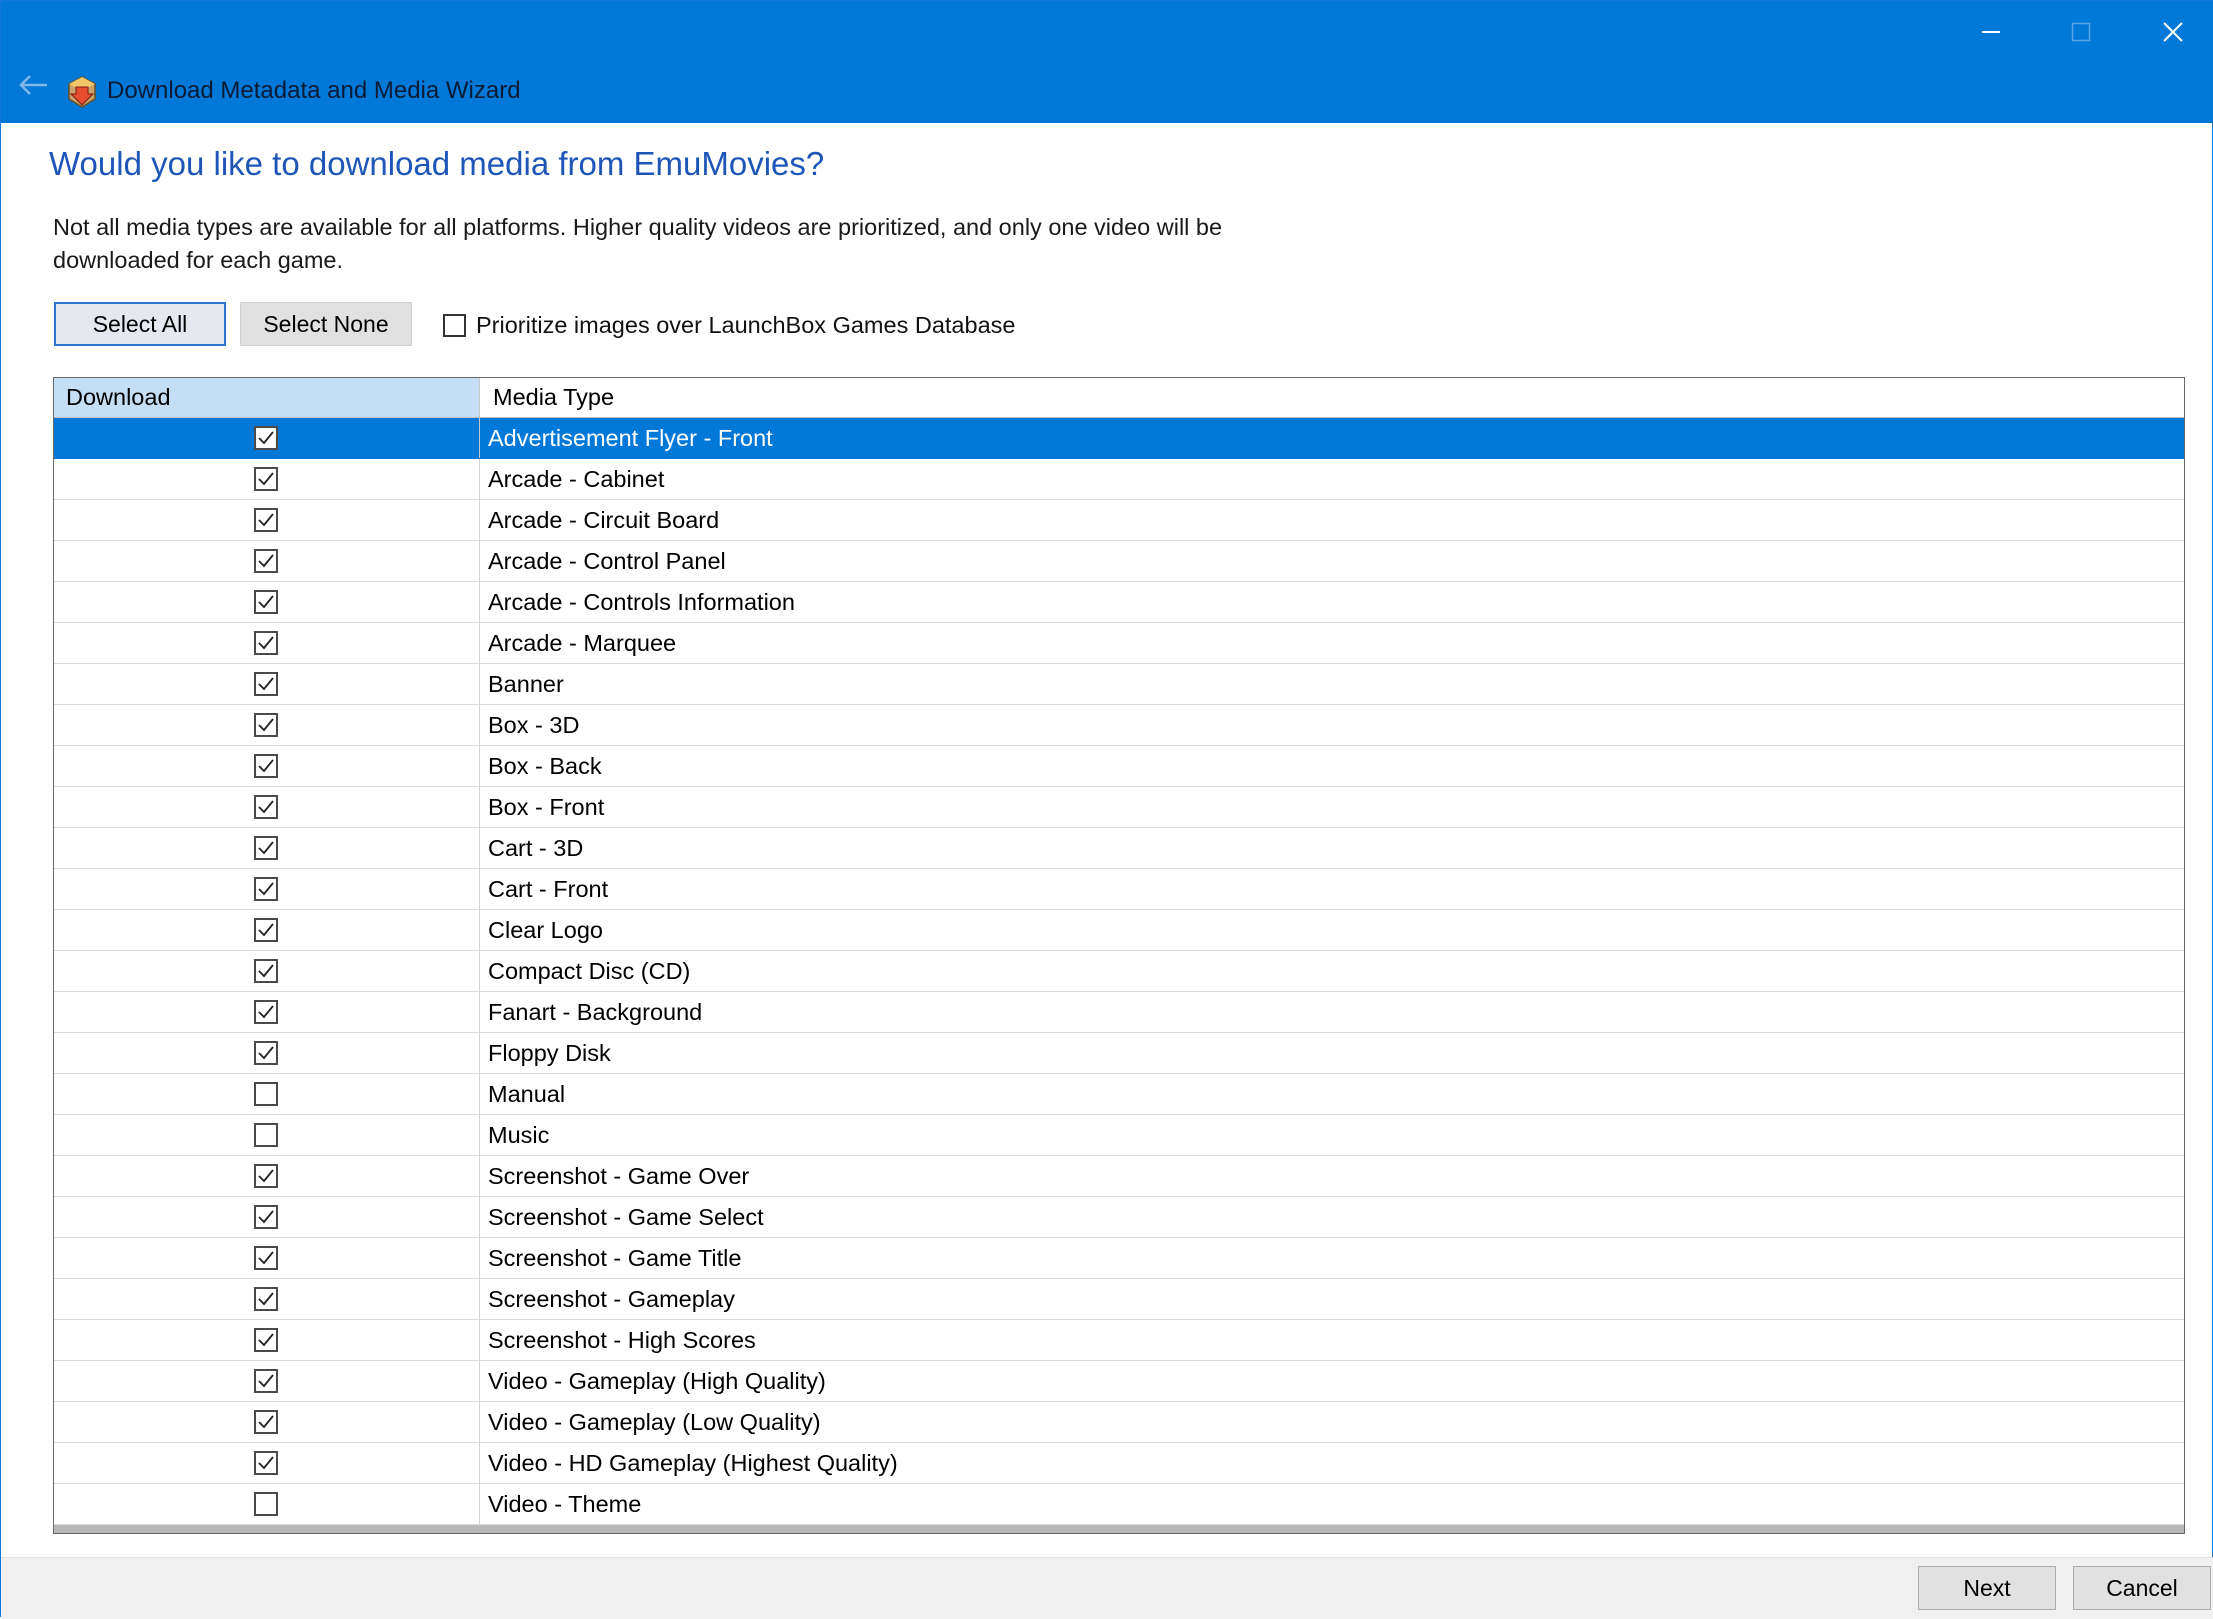  I want to click on media-type-cell: Fanart - Background, so click(595, 1012).